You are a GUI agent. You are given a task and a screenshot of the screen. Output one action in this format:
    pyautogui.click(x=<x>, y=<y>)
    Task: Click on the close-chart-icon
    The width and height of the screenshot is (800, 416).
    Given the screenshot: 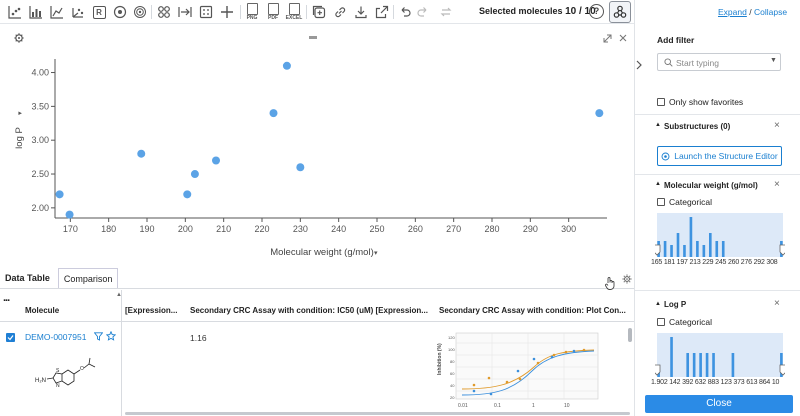 What is the action you would take?
    pyautogui.click(x=623, y=38)
    